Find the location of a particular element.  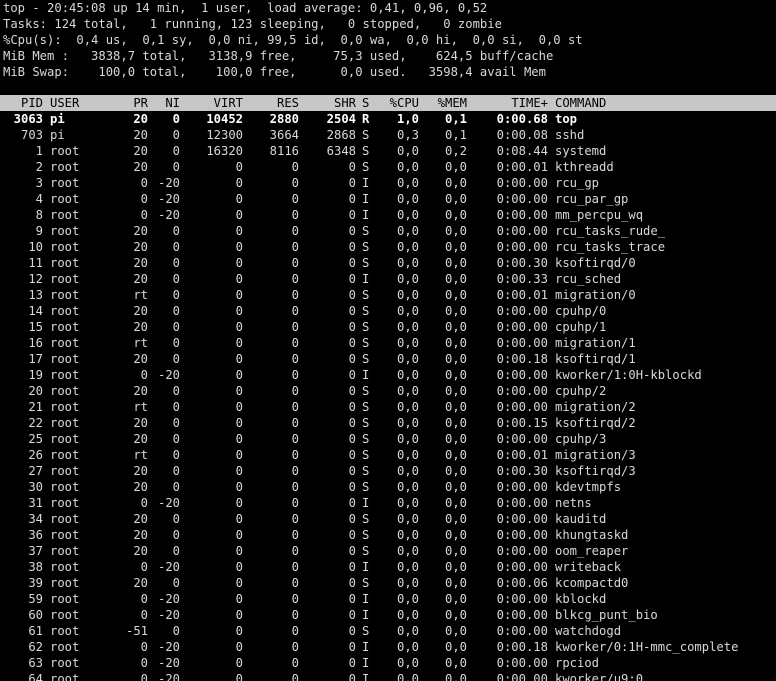

process-cell-command: blkcg_punt_bio is located at coordinates (606, 615).